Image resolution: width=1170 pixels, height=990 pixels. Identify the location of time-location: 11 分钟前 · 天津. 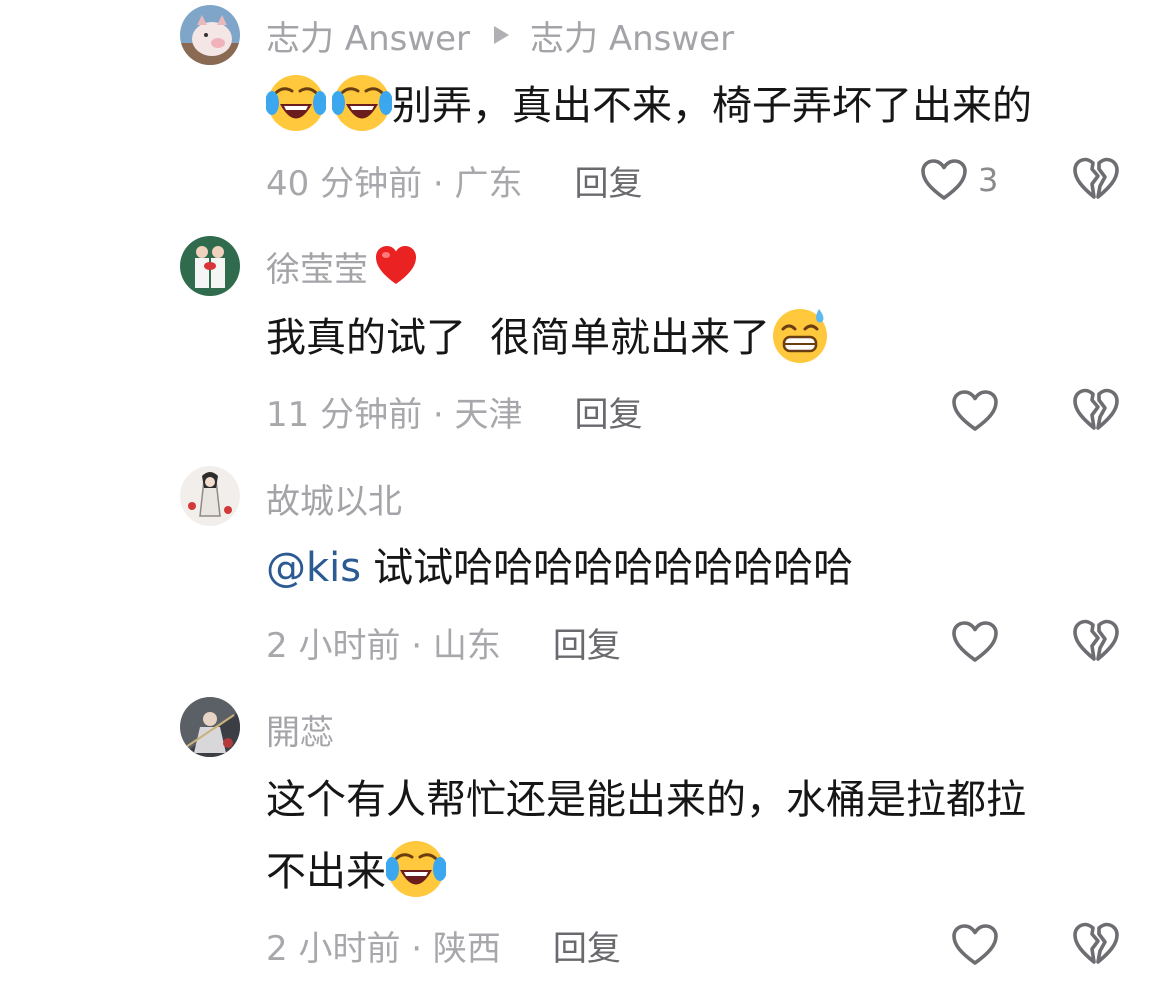
(394, 414).